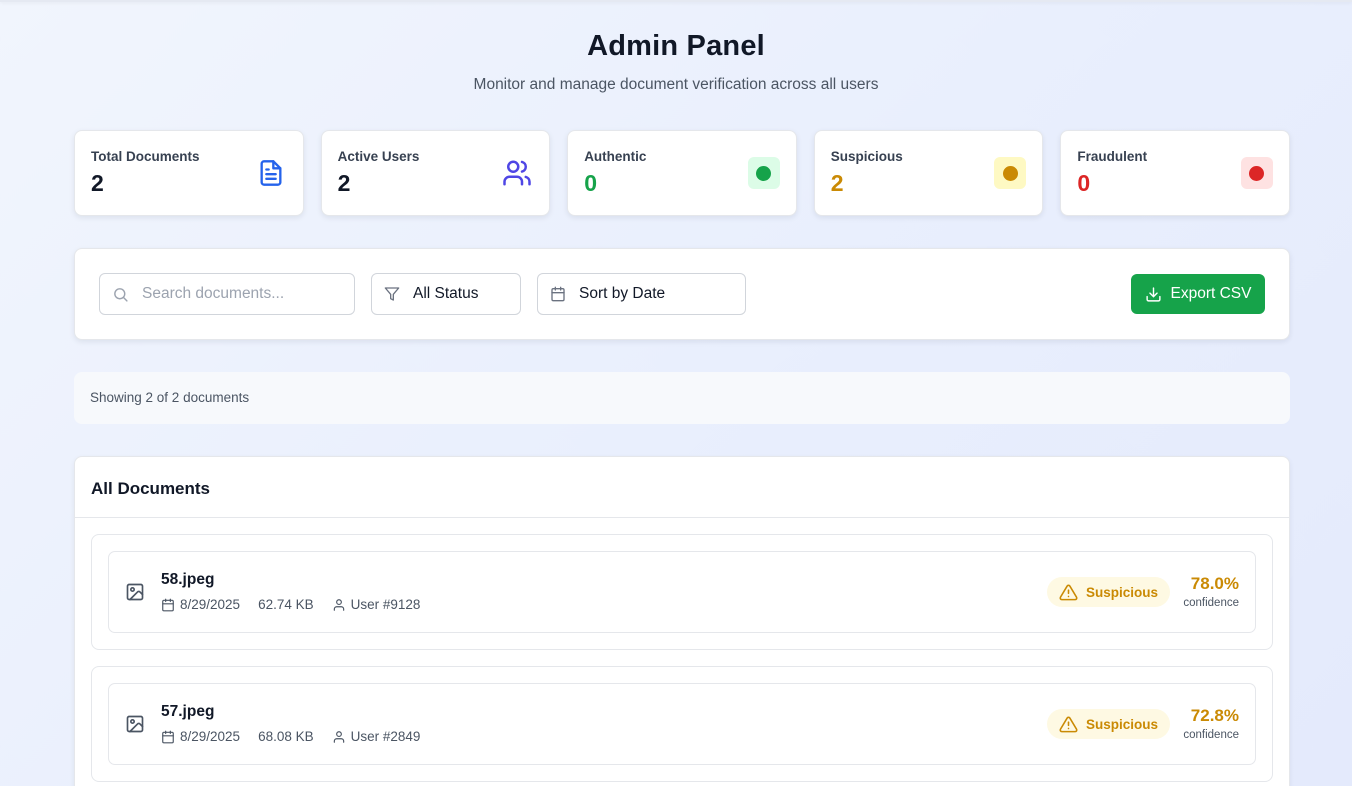  What do you see at coordinates (1214, 583) in the screenshot?
I see `confidence-value: 78.0%` at bounding box center [1214, 583].